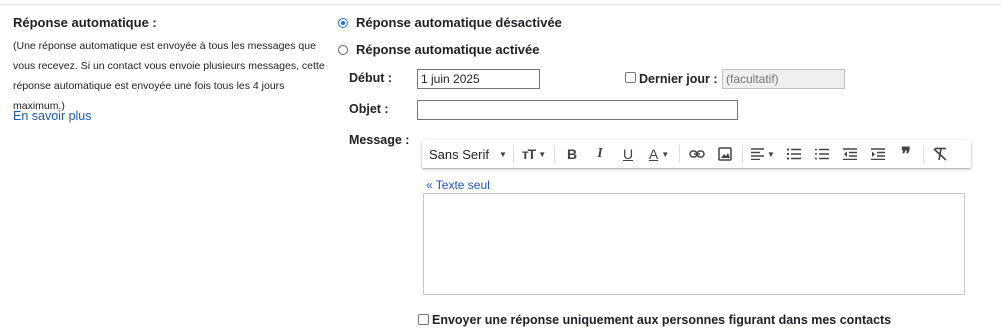 The width and height of the screenshot is (1001, 334). What do you see at coordinates (528, 154) in the screenshot?
I see `text-size-icon: ᴛT` at bounding box center [528, 154].